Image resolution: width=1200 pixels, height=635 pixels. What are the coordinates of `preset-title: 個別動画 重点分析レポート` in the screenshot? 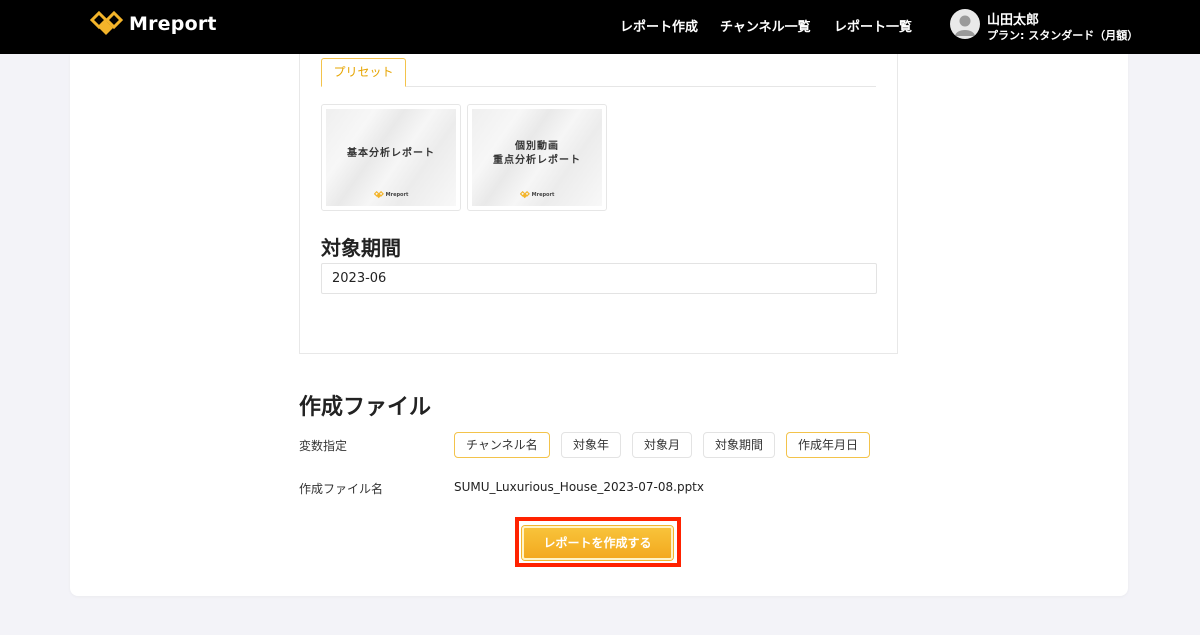 It's located at (537, 154).